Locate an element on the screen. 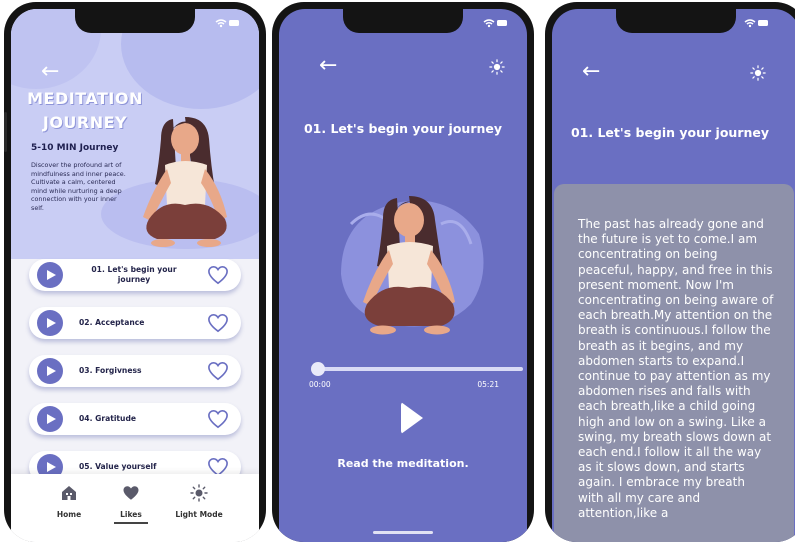 This screenshot has width=795, height=545. home-indicator is located at coordinates (403, 532).